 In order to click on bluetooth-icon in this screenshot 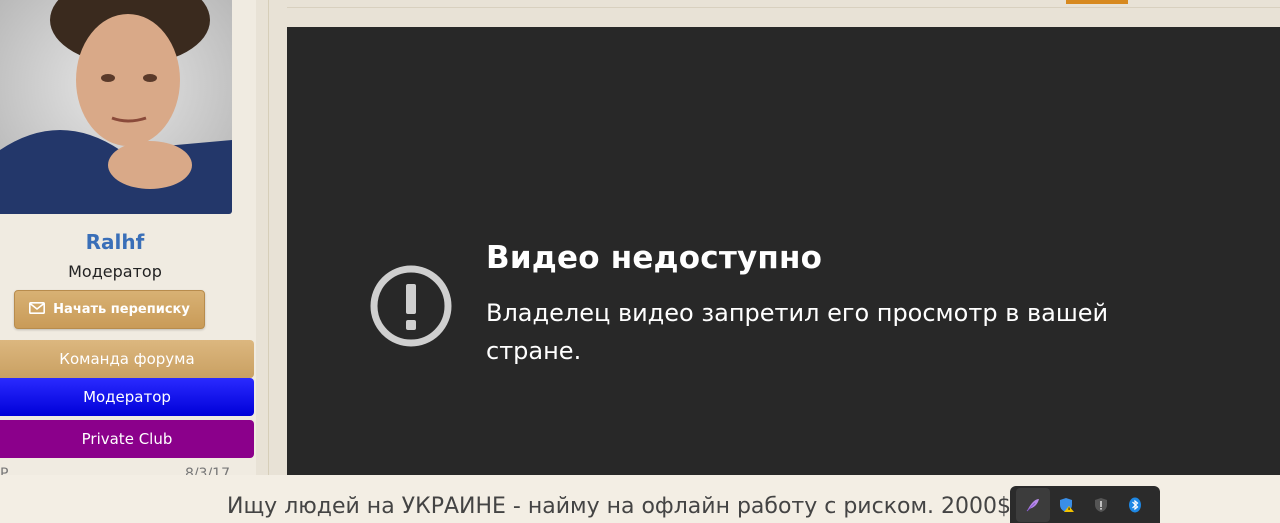, I will do `click(1135, 505)`.